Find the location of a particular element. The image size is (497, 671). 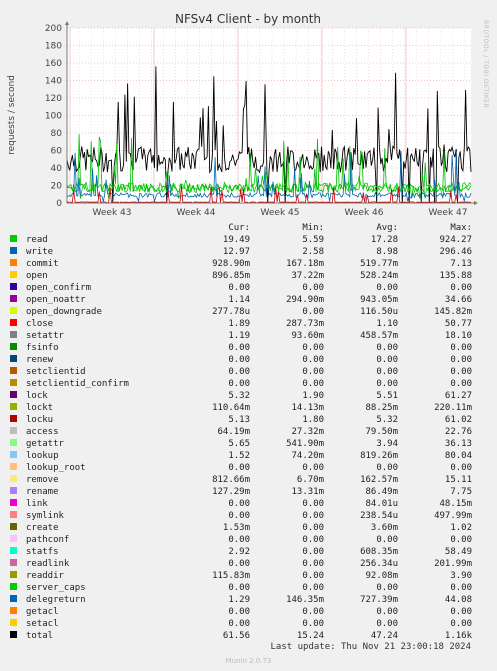

legend-header: Cur: Min: Avg: Max: is located at coordinates (241, 227).